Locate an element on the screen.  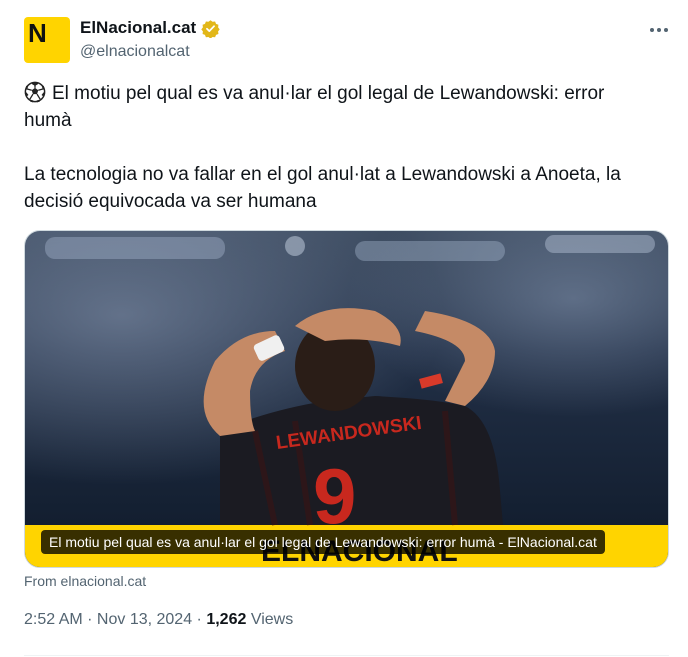
tweet-time: 2:52 AM is located at coordinates (53, 619).